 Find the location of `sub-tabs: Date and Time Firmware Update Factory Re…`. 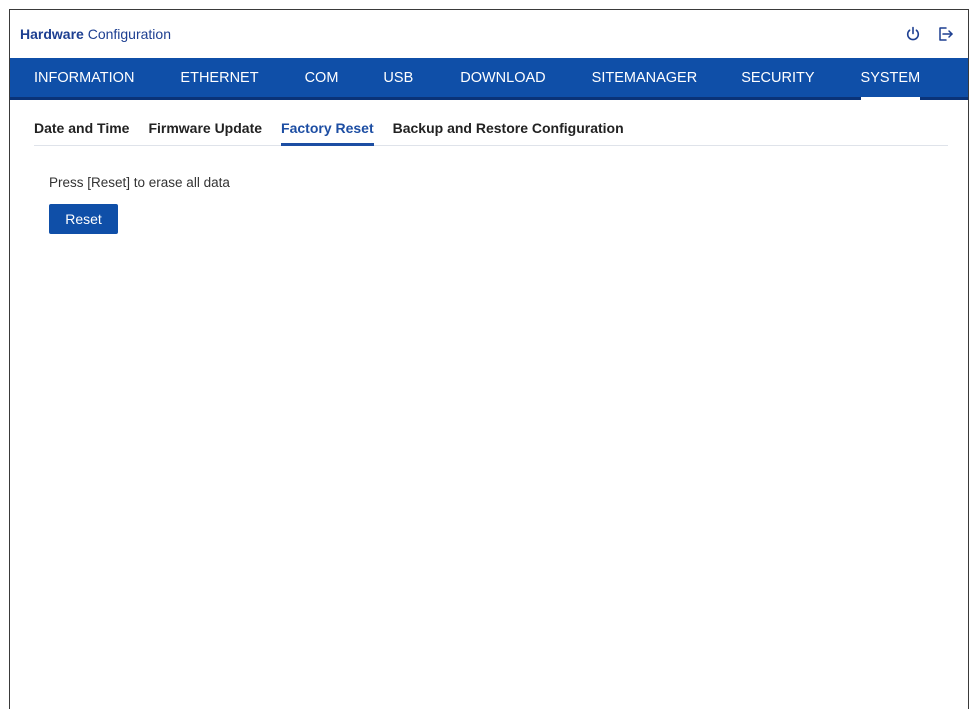

sub-tabs: Date and Time Firmware Update Factory Re… is located at coordinates (491, 123).